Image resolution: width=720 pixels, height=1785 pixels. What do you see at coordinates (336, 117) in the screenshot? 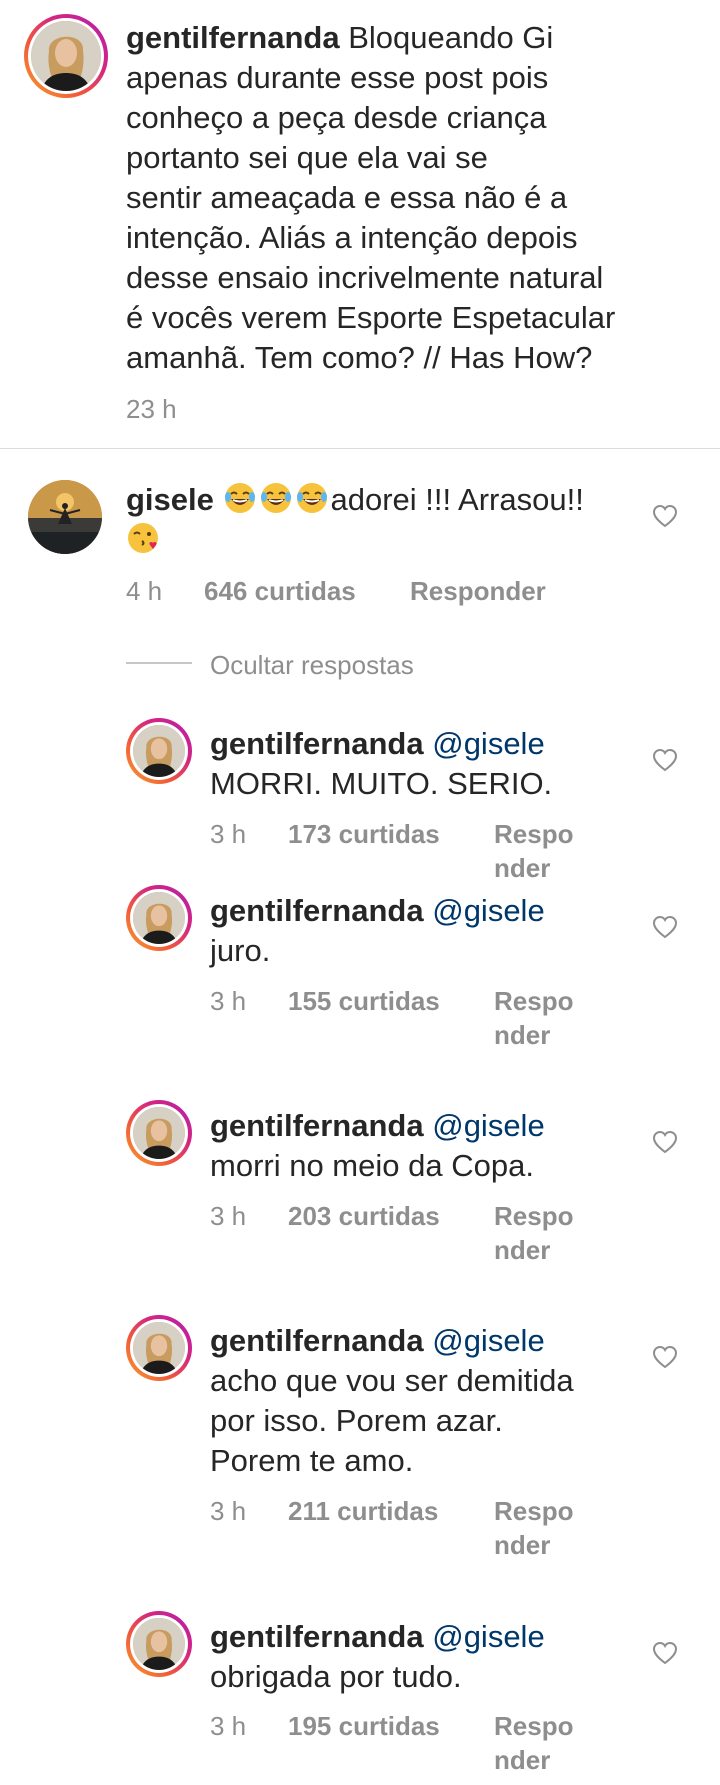
I see `caption-line: conheço a peça desde criança` at bounding box center [336, 117].